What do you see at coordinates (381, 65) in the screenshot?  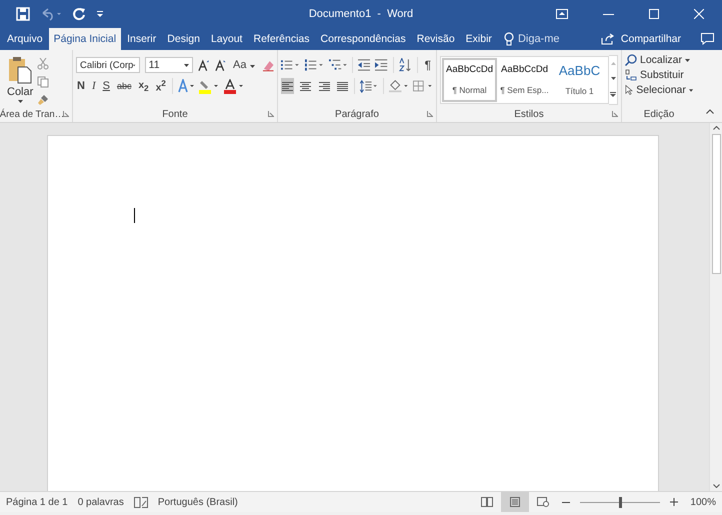 I see `increase-indent-icon` at bounding box center [381, 65].